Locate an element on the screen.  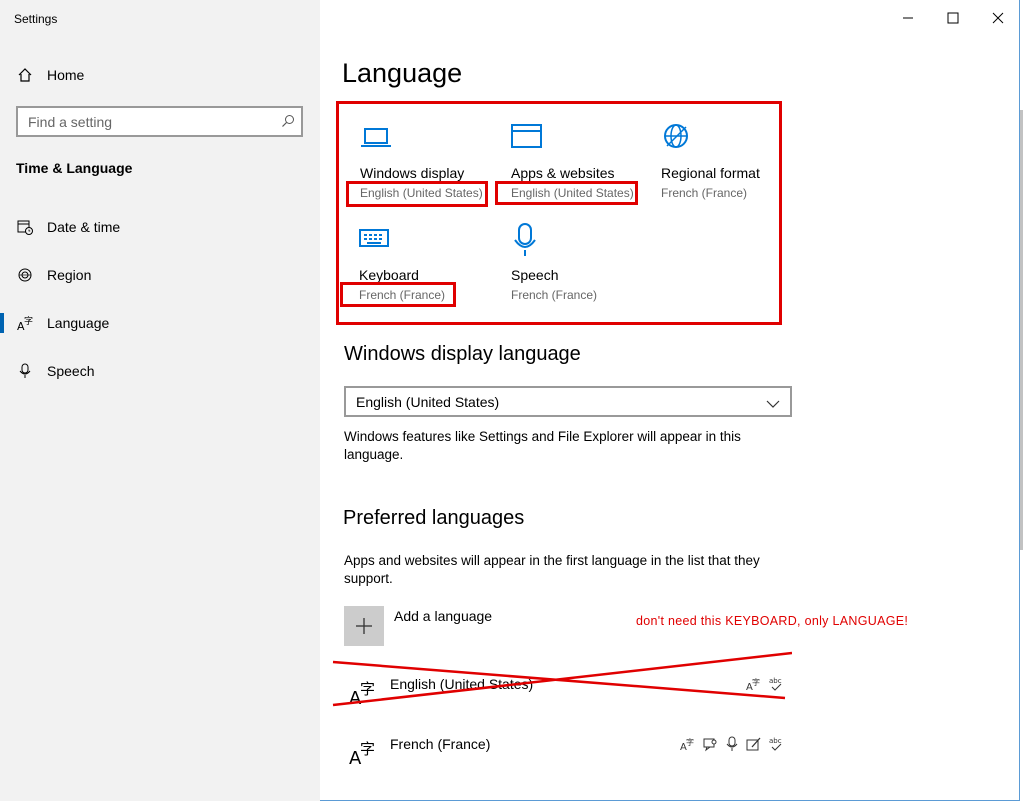
maximize-button is located at coordinates (953, 18).